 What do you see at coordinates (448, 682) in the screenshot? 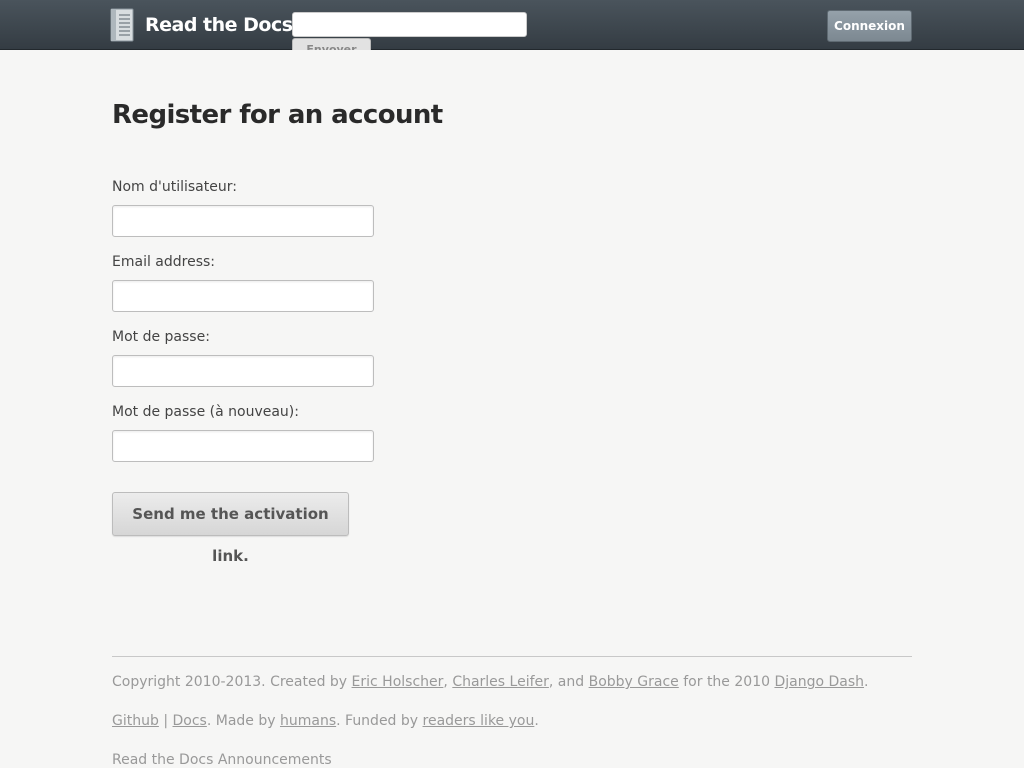
I see `copyright-sep: ,` at bounding box center [448, 682].